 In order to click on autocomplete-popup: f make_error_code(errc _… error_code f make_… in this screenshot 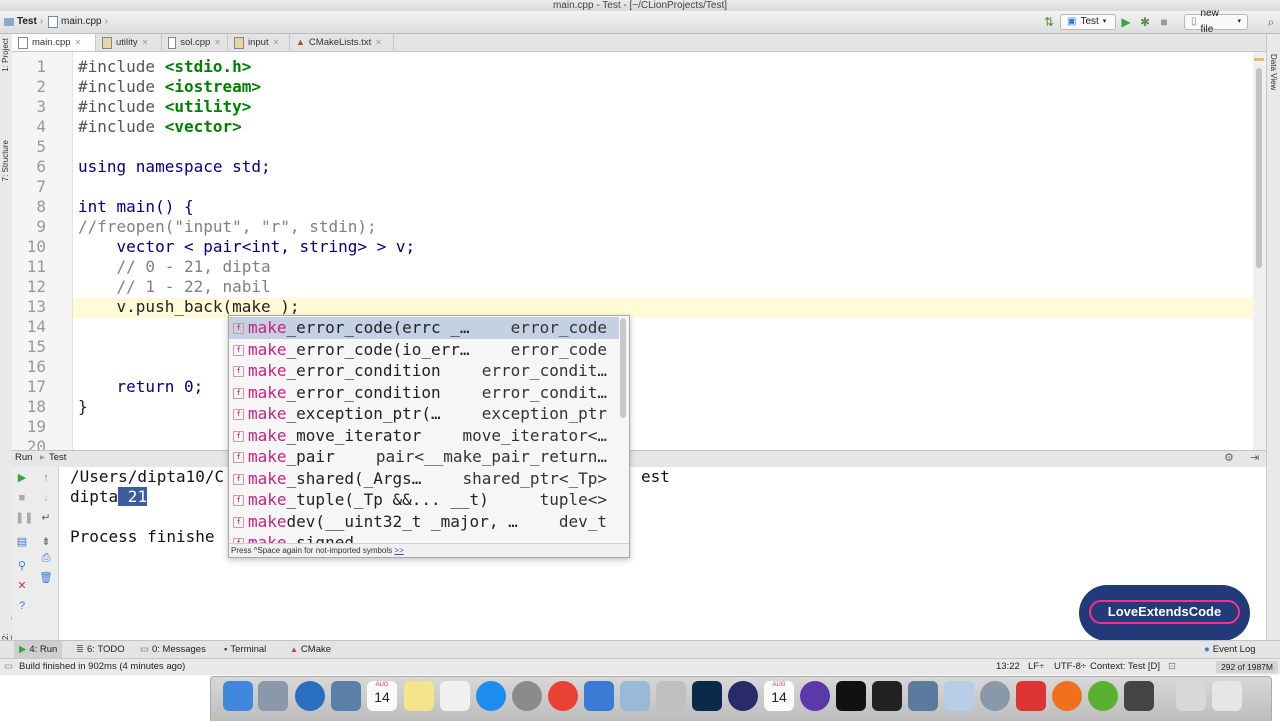, I will do `click(429, 436)`.